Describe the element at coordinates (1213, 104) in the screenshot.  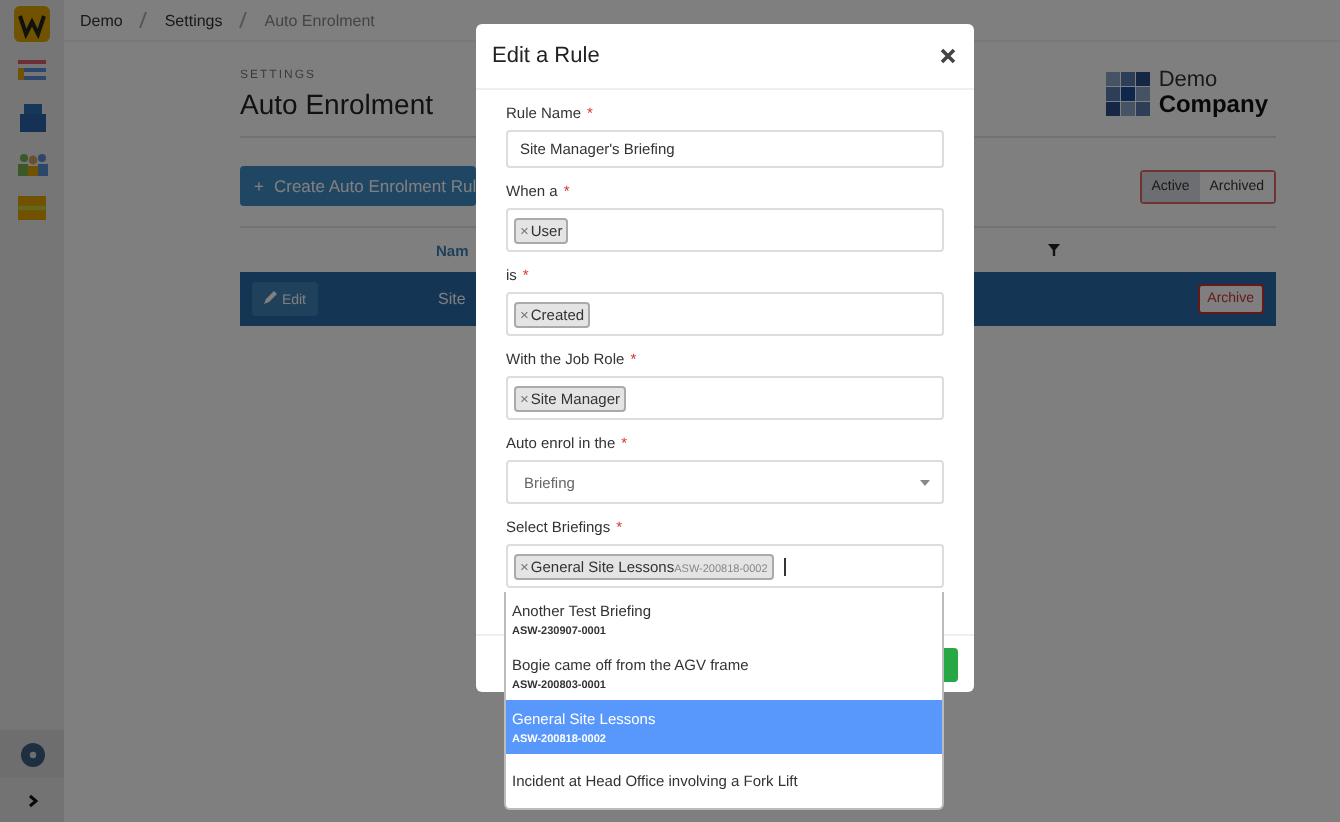
I see `logo-text: Company` at that location.